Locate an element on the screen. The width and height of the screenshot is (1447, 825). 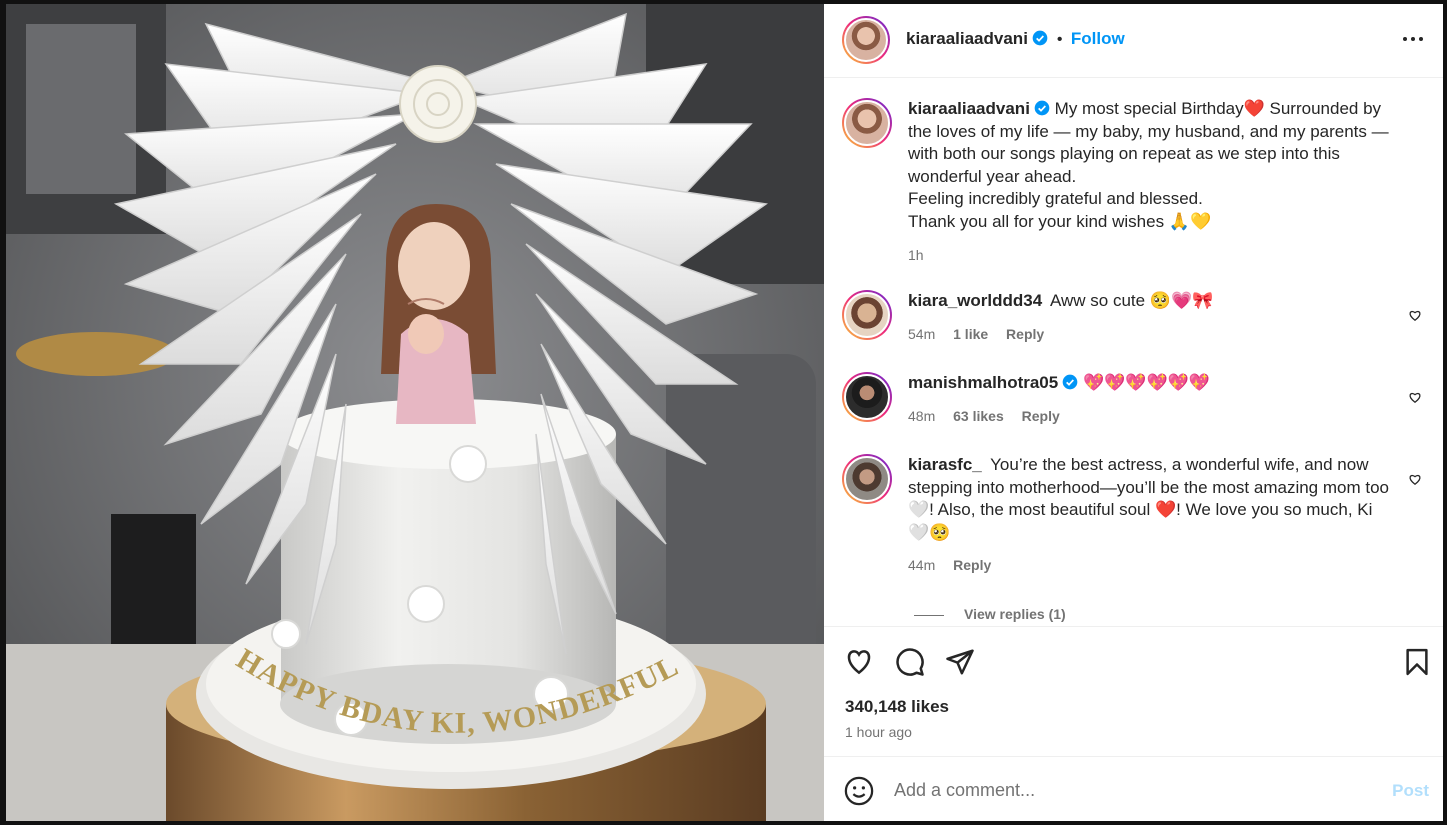
follow-button: Follow is located at coordinates (1098, 38).